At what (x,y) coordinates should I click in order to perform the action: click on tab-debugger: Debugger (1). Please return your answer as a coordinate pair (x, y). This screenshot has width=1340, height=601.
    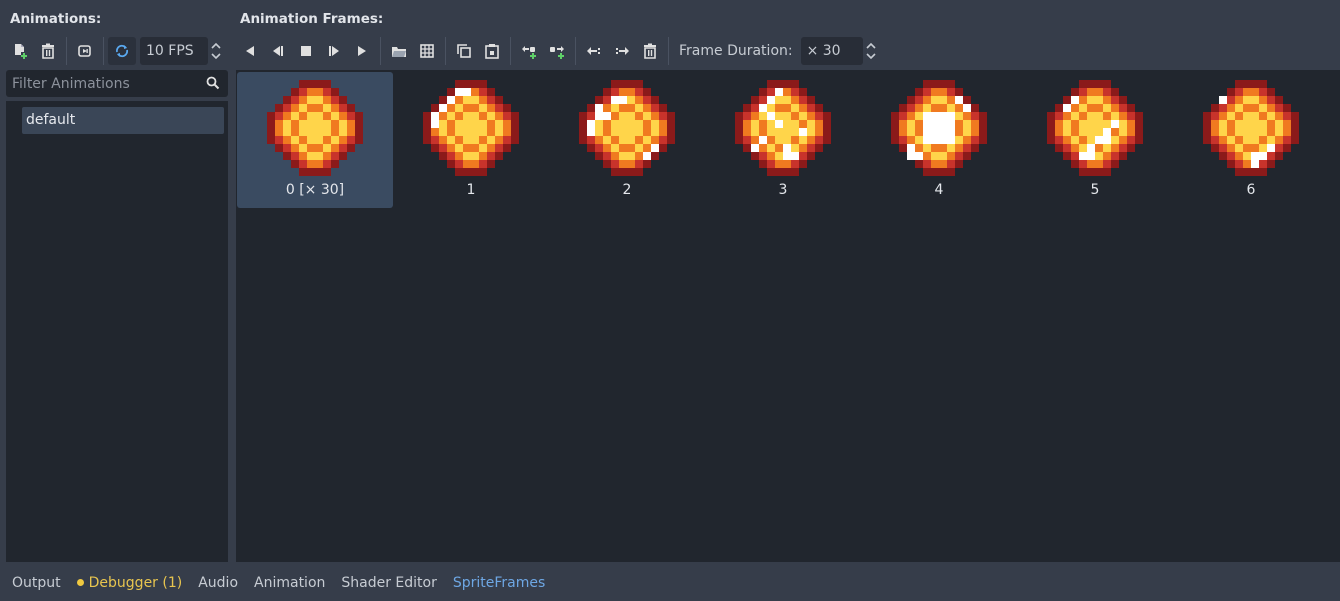
    Looking at the image, I should click on (129, 582).